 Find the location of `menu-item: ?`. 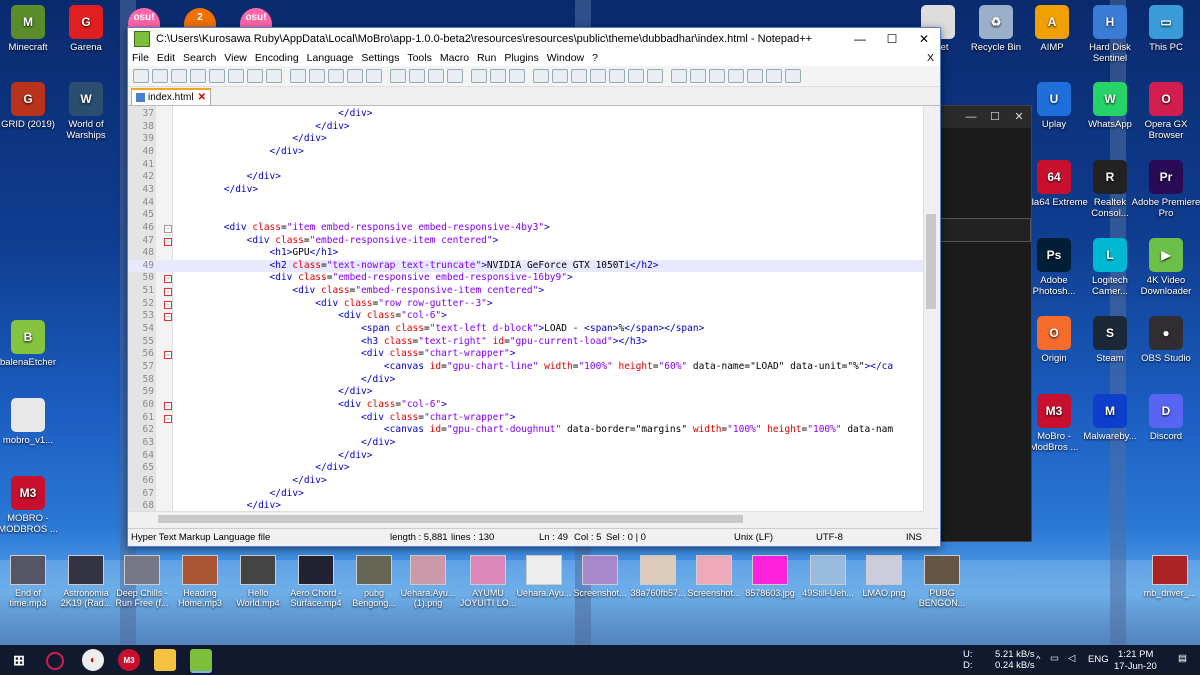

menu-item: ? is located at coordinates (595, 58).